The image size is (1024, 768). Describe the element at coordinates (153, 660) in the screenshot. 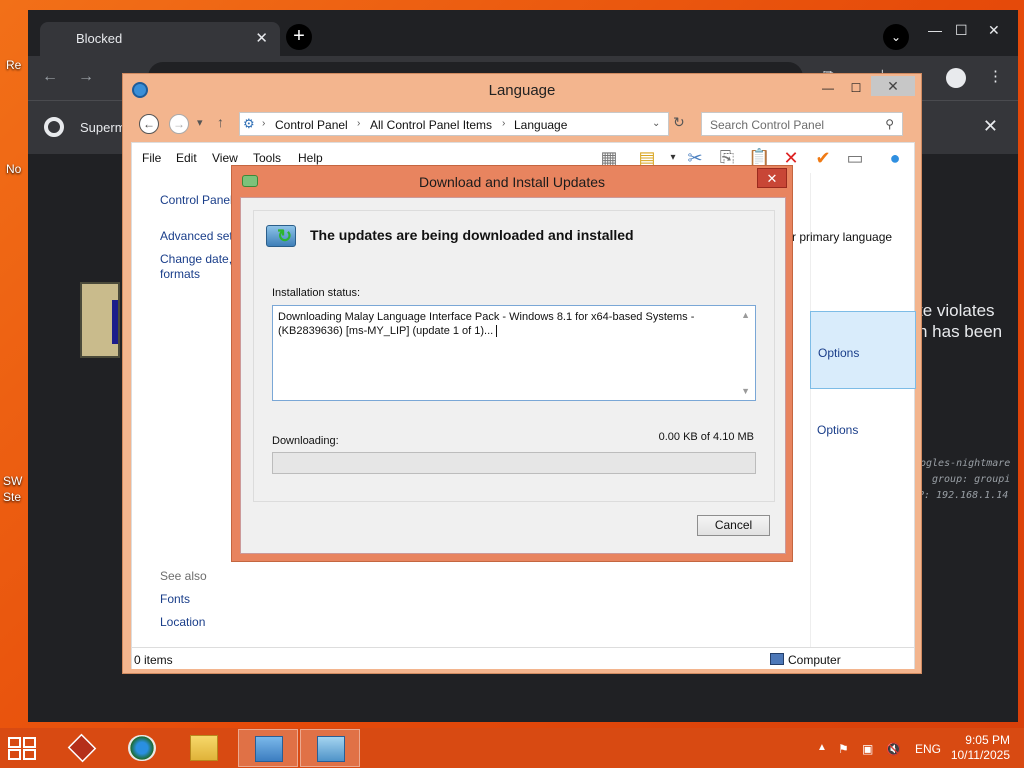

I see `item-count: 0 items` at that location.